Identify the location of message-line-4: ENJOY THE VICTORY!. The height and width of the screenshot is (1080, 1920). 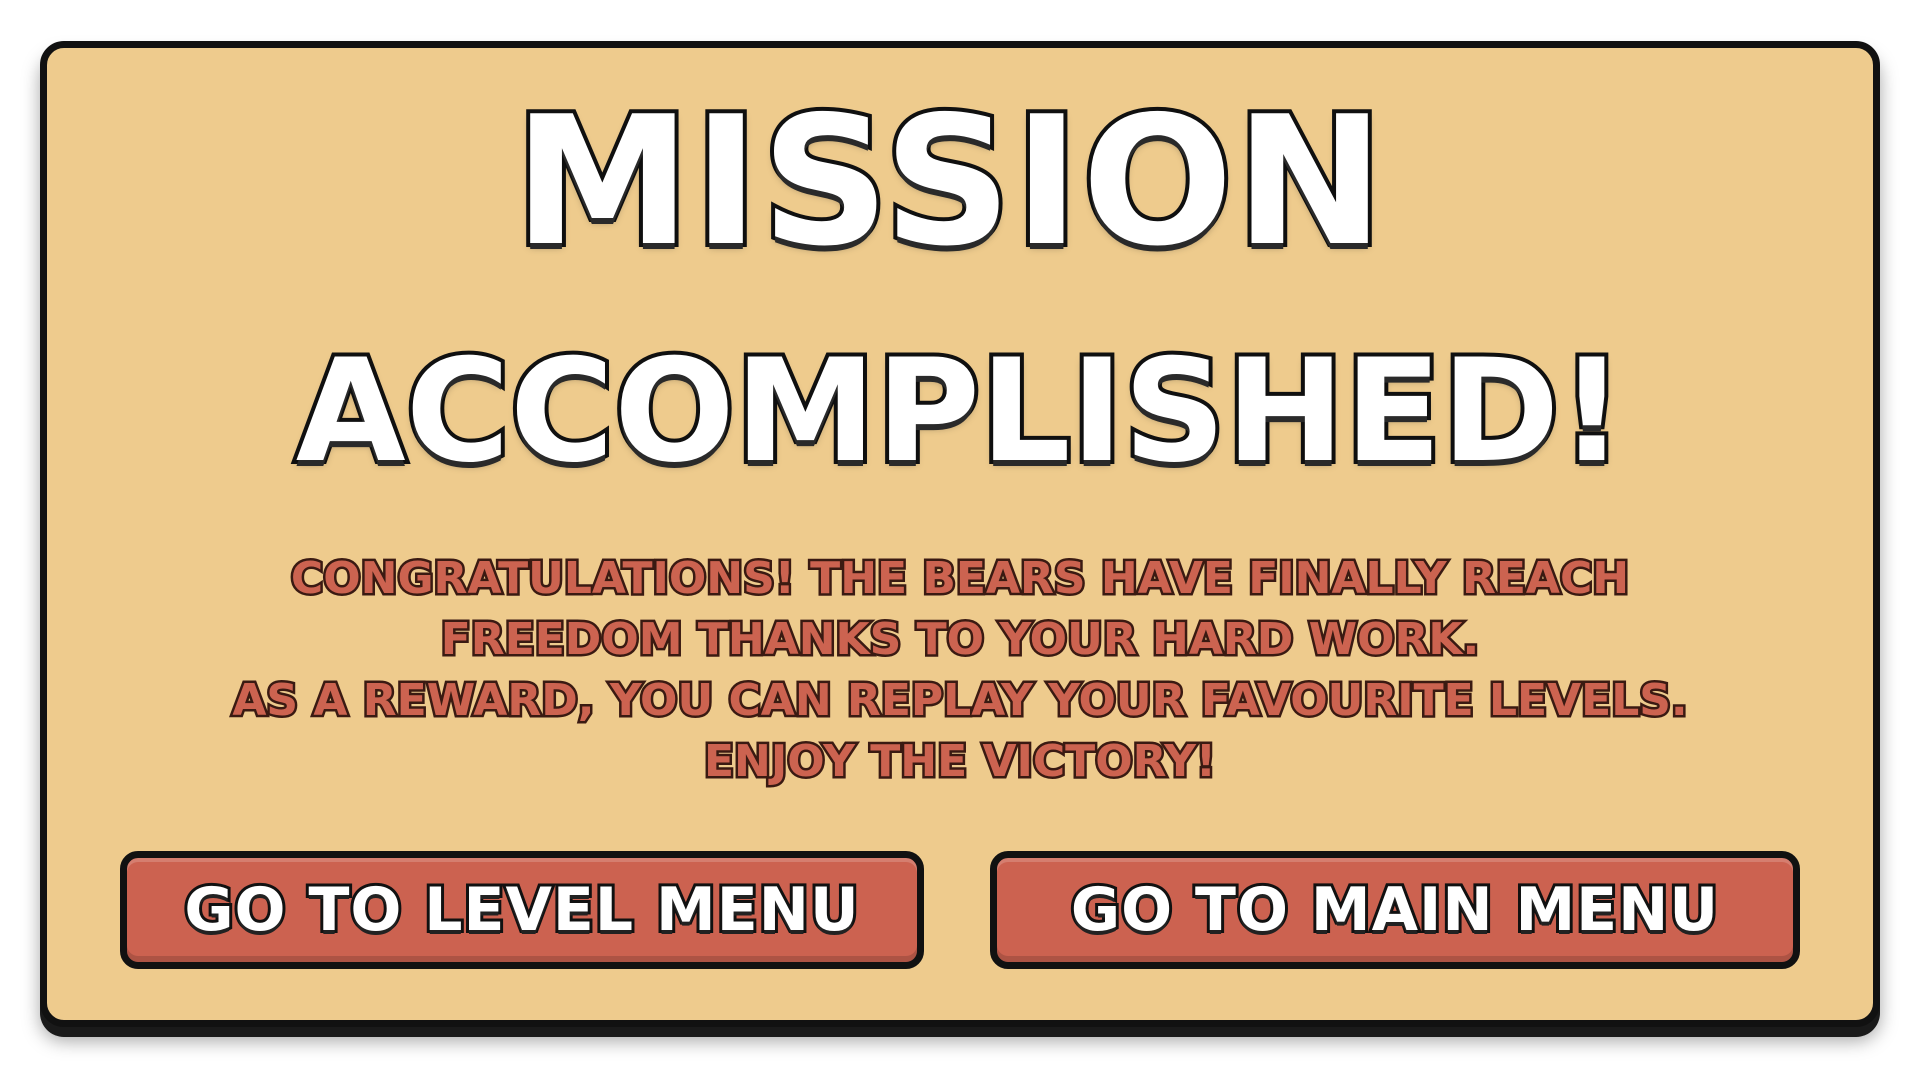
(959, 762).